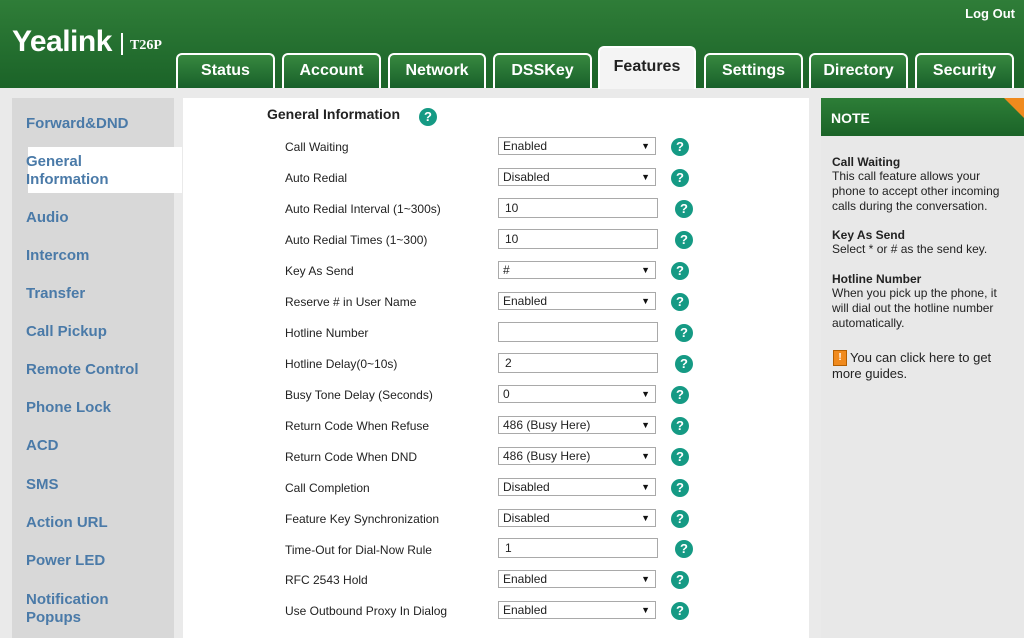  Describe the element at coordinates (341, 364) in the screenshot. I see `row-label: Hotline Delay(0~10s)` at that location.